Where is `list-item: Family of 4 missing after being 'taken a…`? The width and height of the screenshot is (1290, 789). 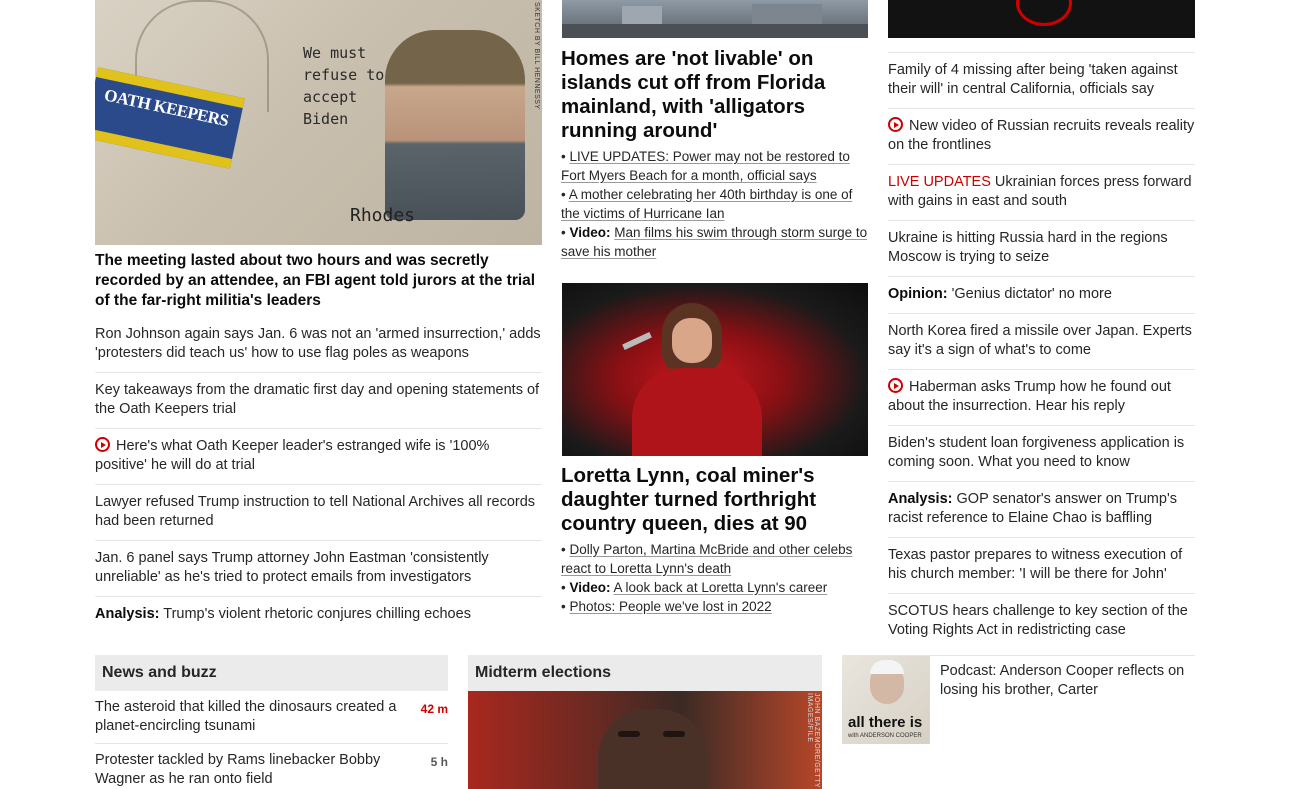 list-item: Family of 4 missing after being 'taken a… is located at coordinates (1041, 80).